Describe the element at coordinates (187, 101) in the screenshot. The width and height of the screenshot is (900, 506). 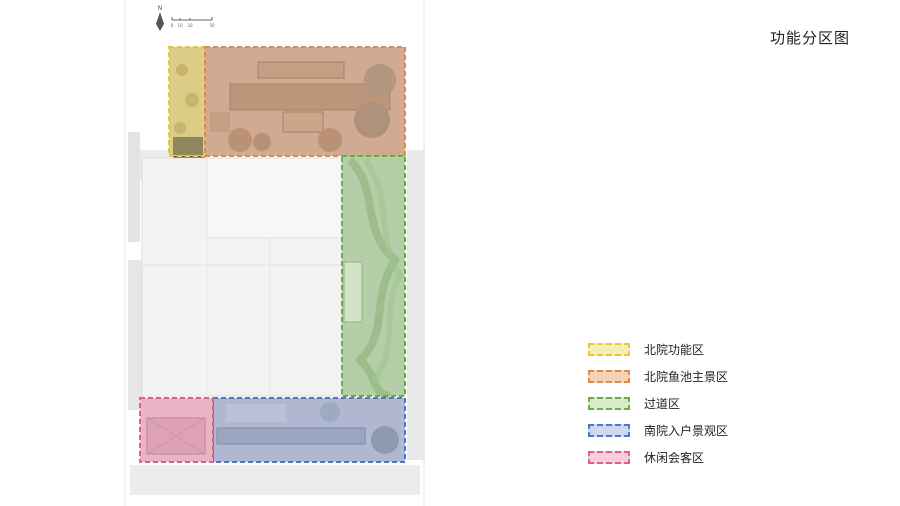
I see `zone-north-functional` at that location.